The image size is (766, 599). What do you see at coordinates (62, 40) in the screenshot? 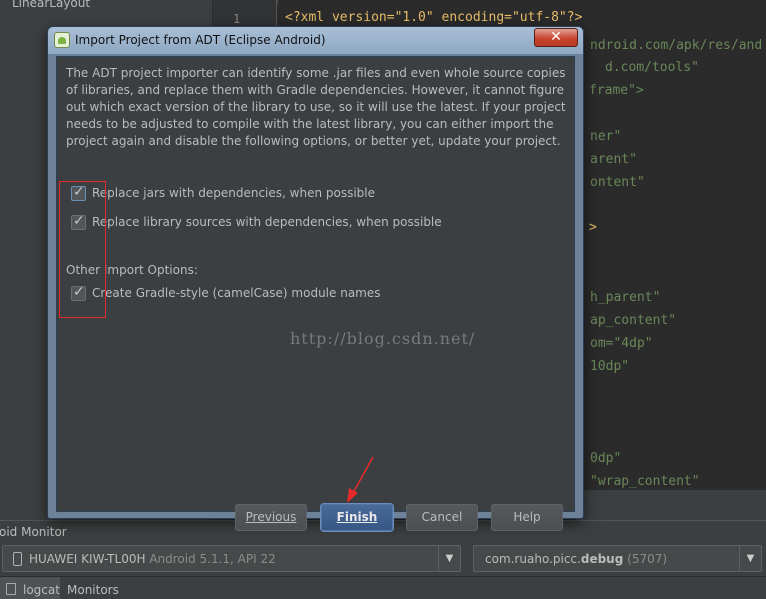
I see `android-studio-icon` at bounding box center [62, 40].